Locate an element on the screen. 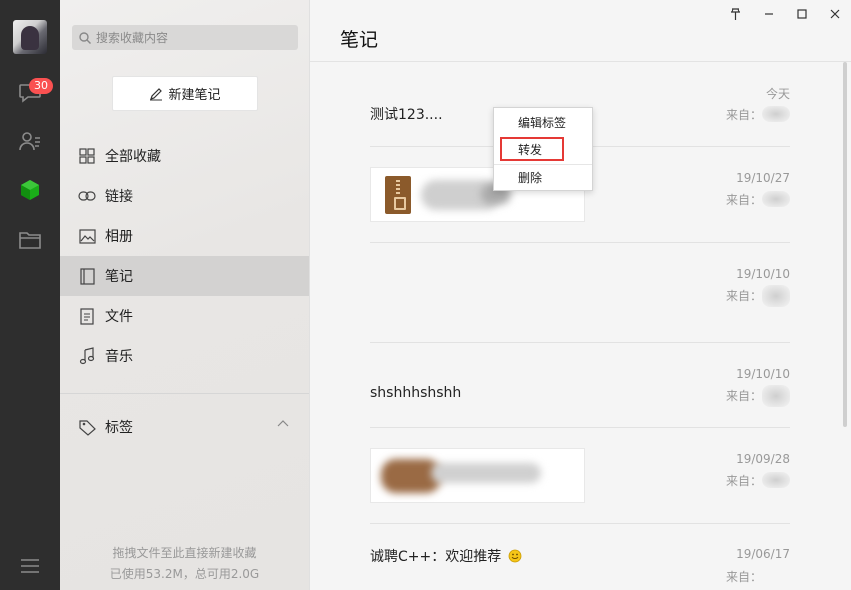 The image size is (851, 590). category-nav: 全部收藏 链接 相册 笔记 文件 音乐 is located at coordinates (184, 256).